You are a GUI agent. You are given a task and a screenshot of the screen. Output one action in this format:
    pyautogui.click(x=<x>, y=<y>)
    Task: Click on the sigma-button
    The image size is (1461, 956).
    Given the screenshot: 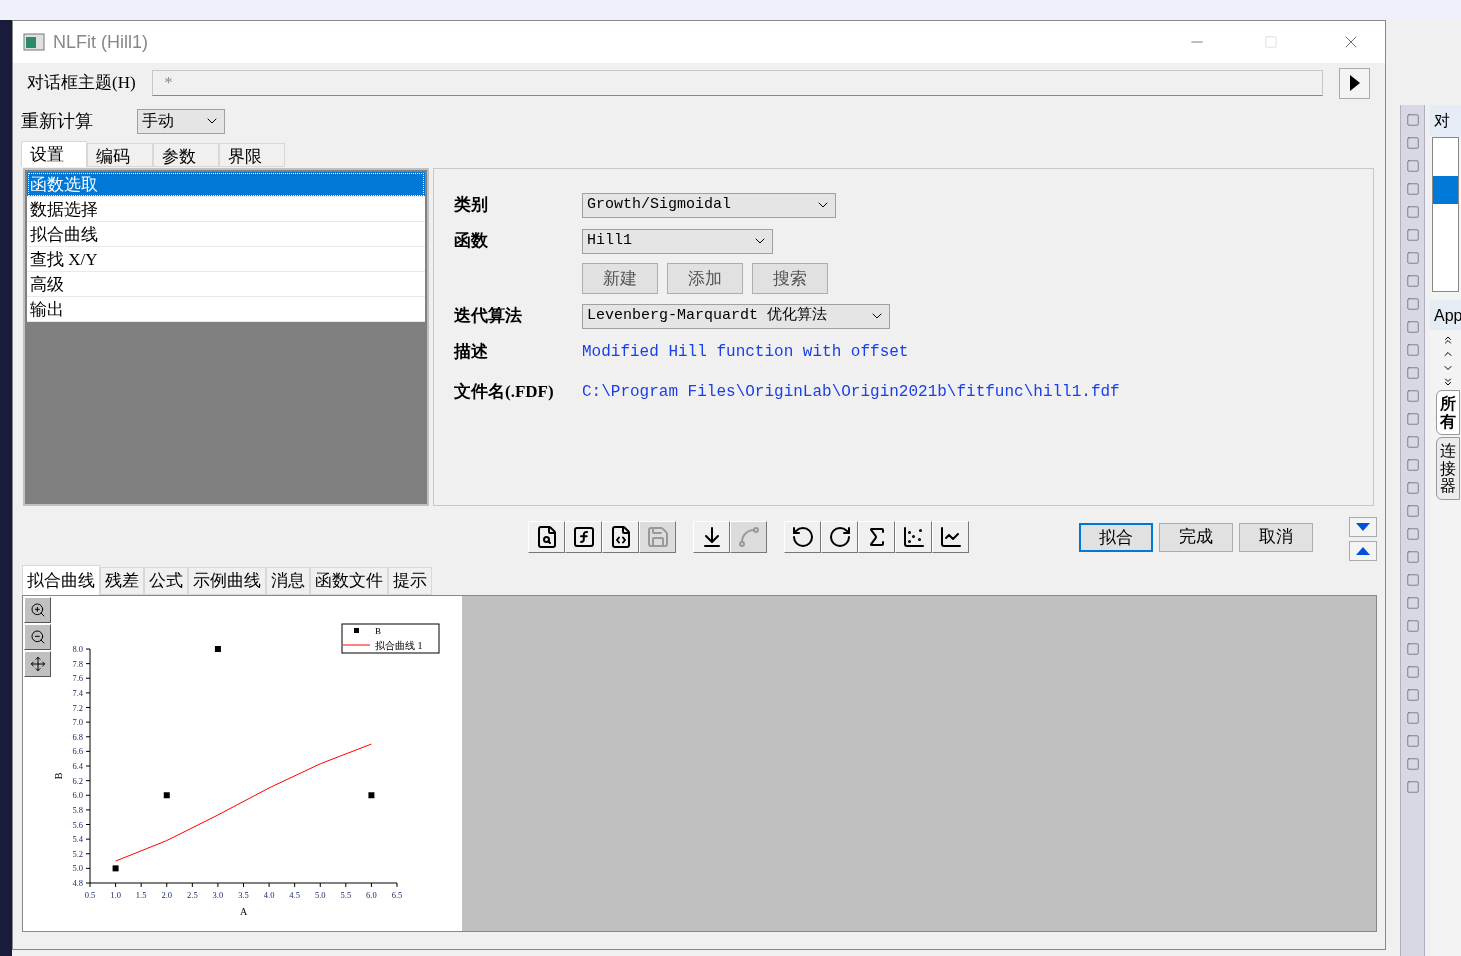 What is the action you would take?
    pyautogui.click(x=876, y=537)
    